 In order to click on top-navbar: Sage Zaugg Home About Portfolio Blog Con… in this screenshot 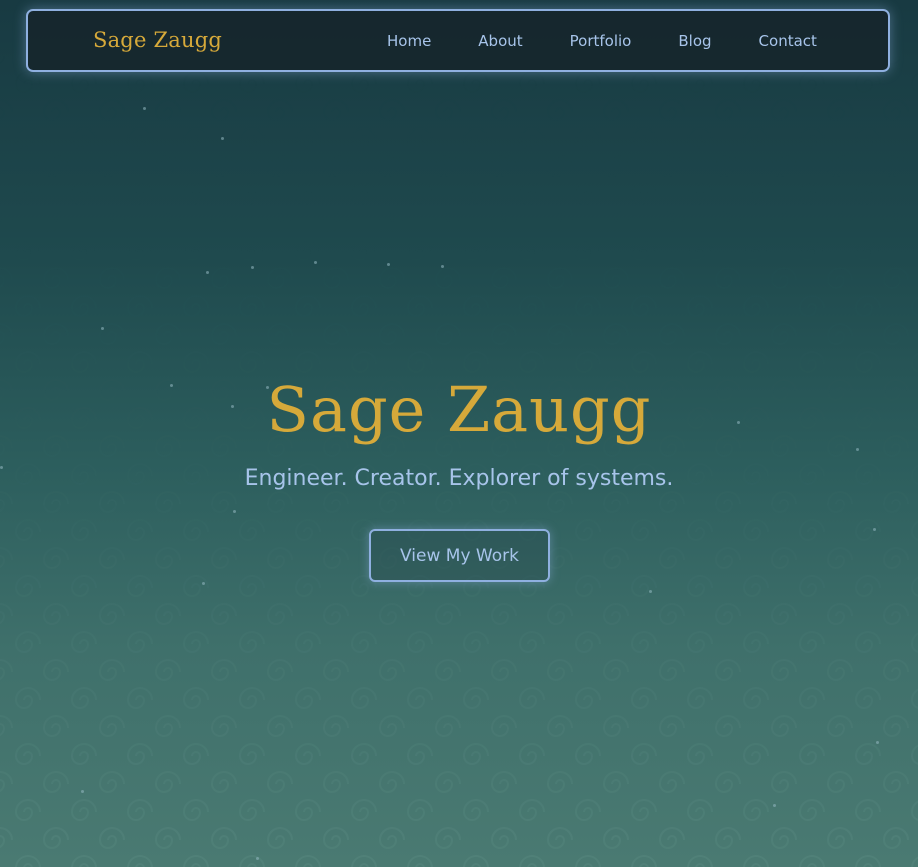, I will do `click(458, 40)`.